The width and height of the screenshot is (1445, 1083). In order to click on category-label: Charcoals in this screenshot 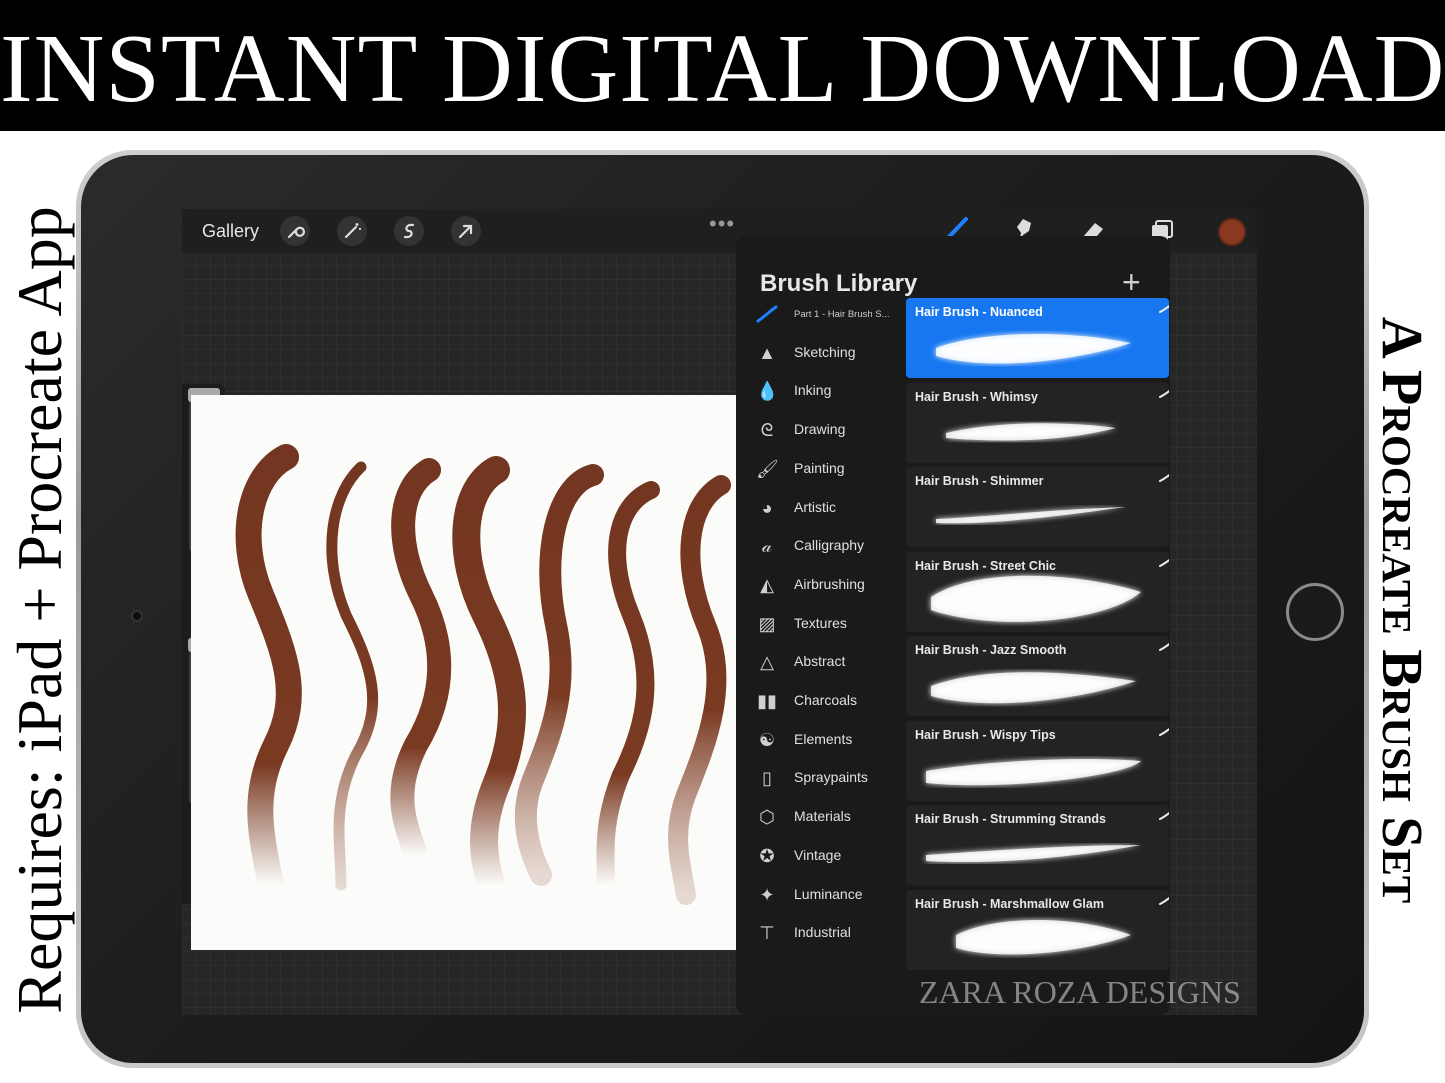, I will do `click(826, 700)`.